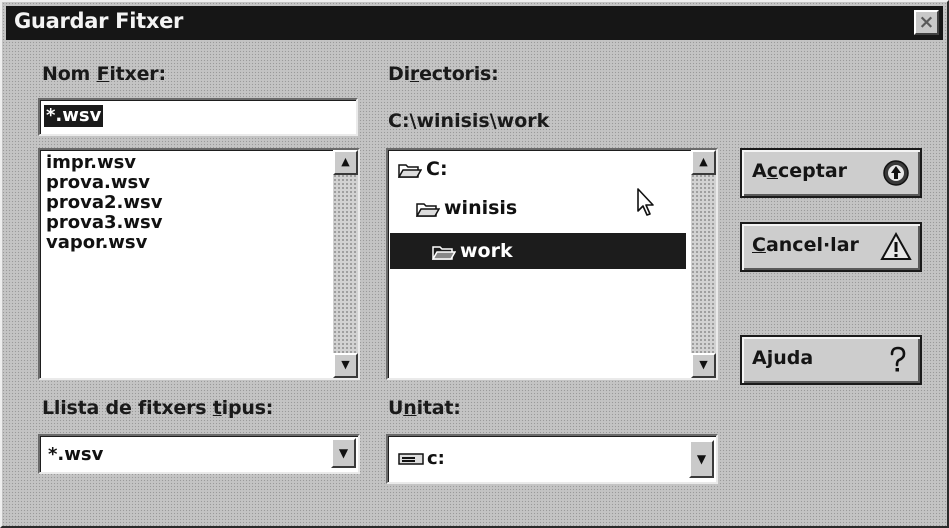  What do you see at coordinates (805, 245) in the screenshot?
I see `cancel-button-label: Cancel·lar` at bounding box center [805, 245].